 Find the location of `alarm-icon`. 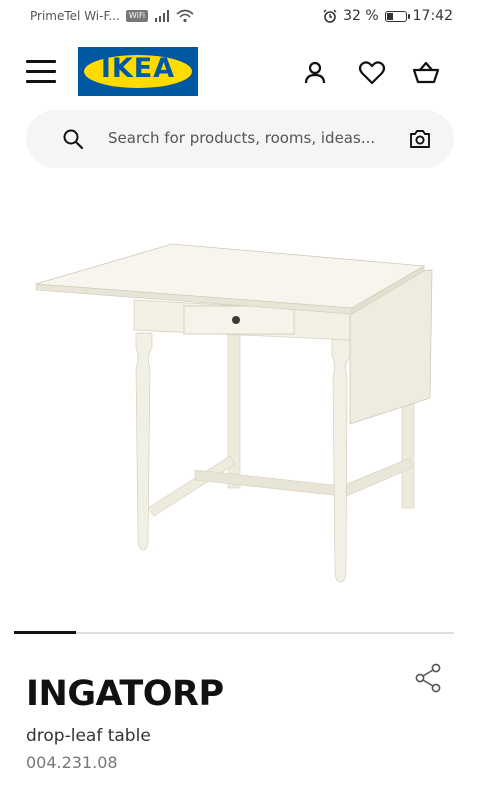

alarm-icon is located at coordinates (330, 16).